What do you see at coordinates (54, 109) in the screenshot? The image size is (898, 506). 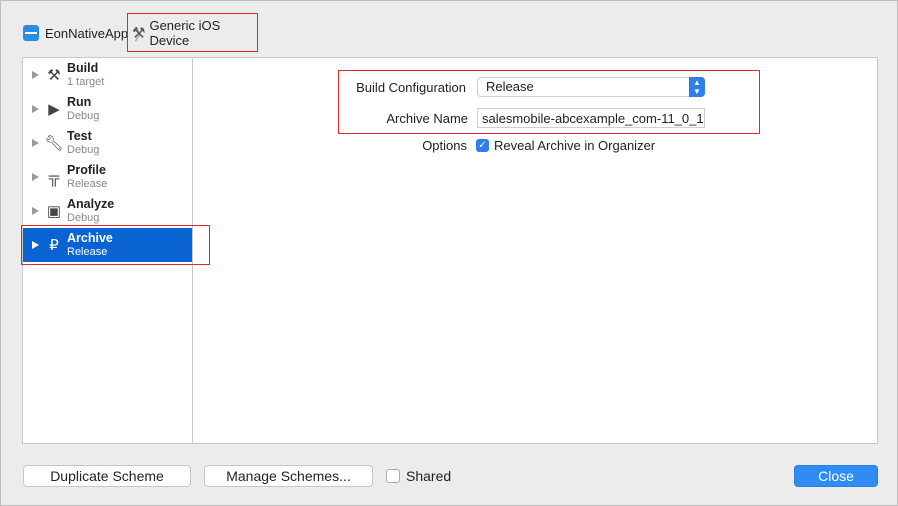 I see `play-icon: ▶` at bounding box center [54, 109].